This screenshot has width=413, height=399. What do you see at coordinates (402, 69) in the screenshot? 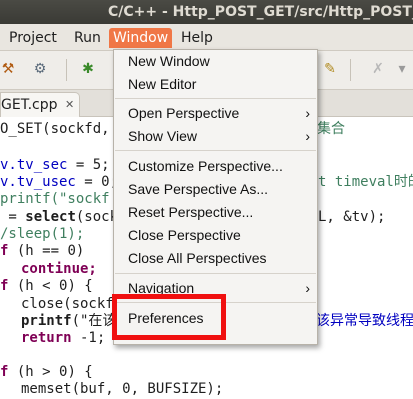
I see `forward-icon: ▾` at bounding box center [402, 69].